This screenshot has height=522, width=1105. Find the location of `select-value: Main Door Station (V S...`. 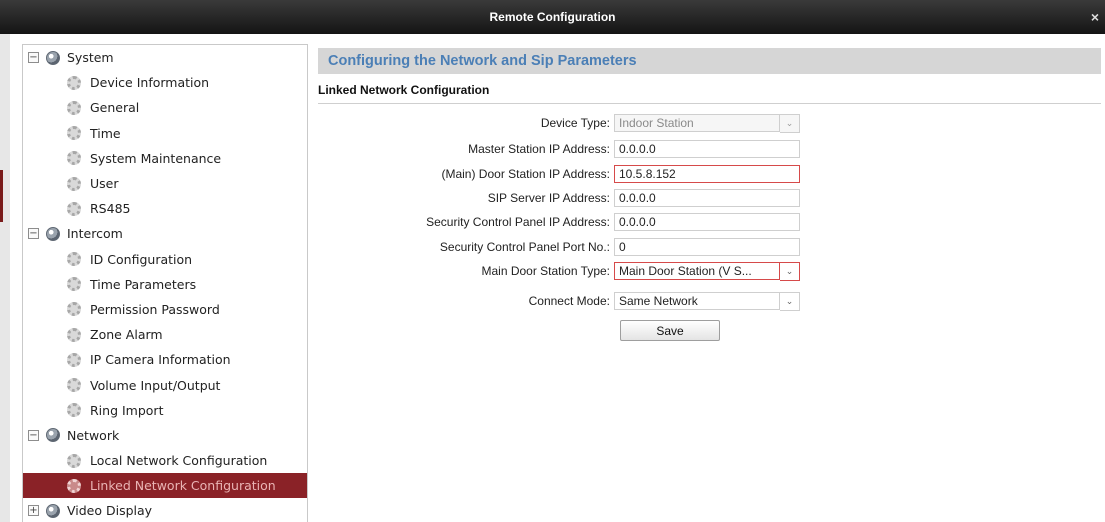

select-value: Main Door Station (V S... is located at coordinates (697, 270).